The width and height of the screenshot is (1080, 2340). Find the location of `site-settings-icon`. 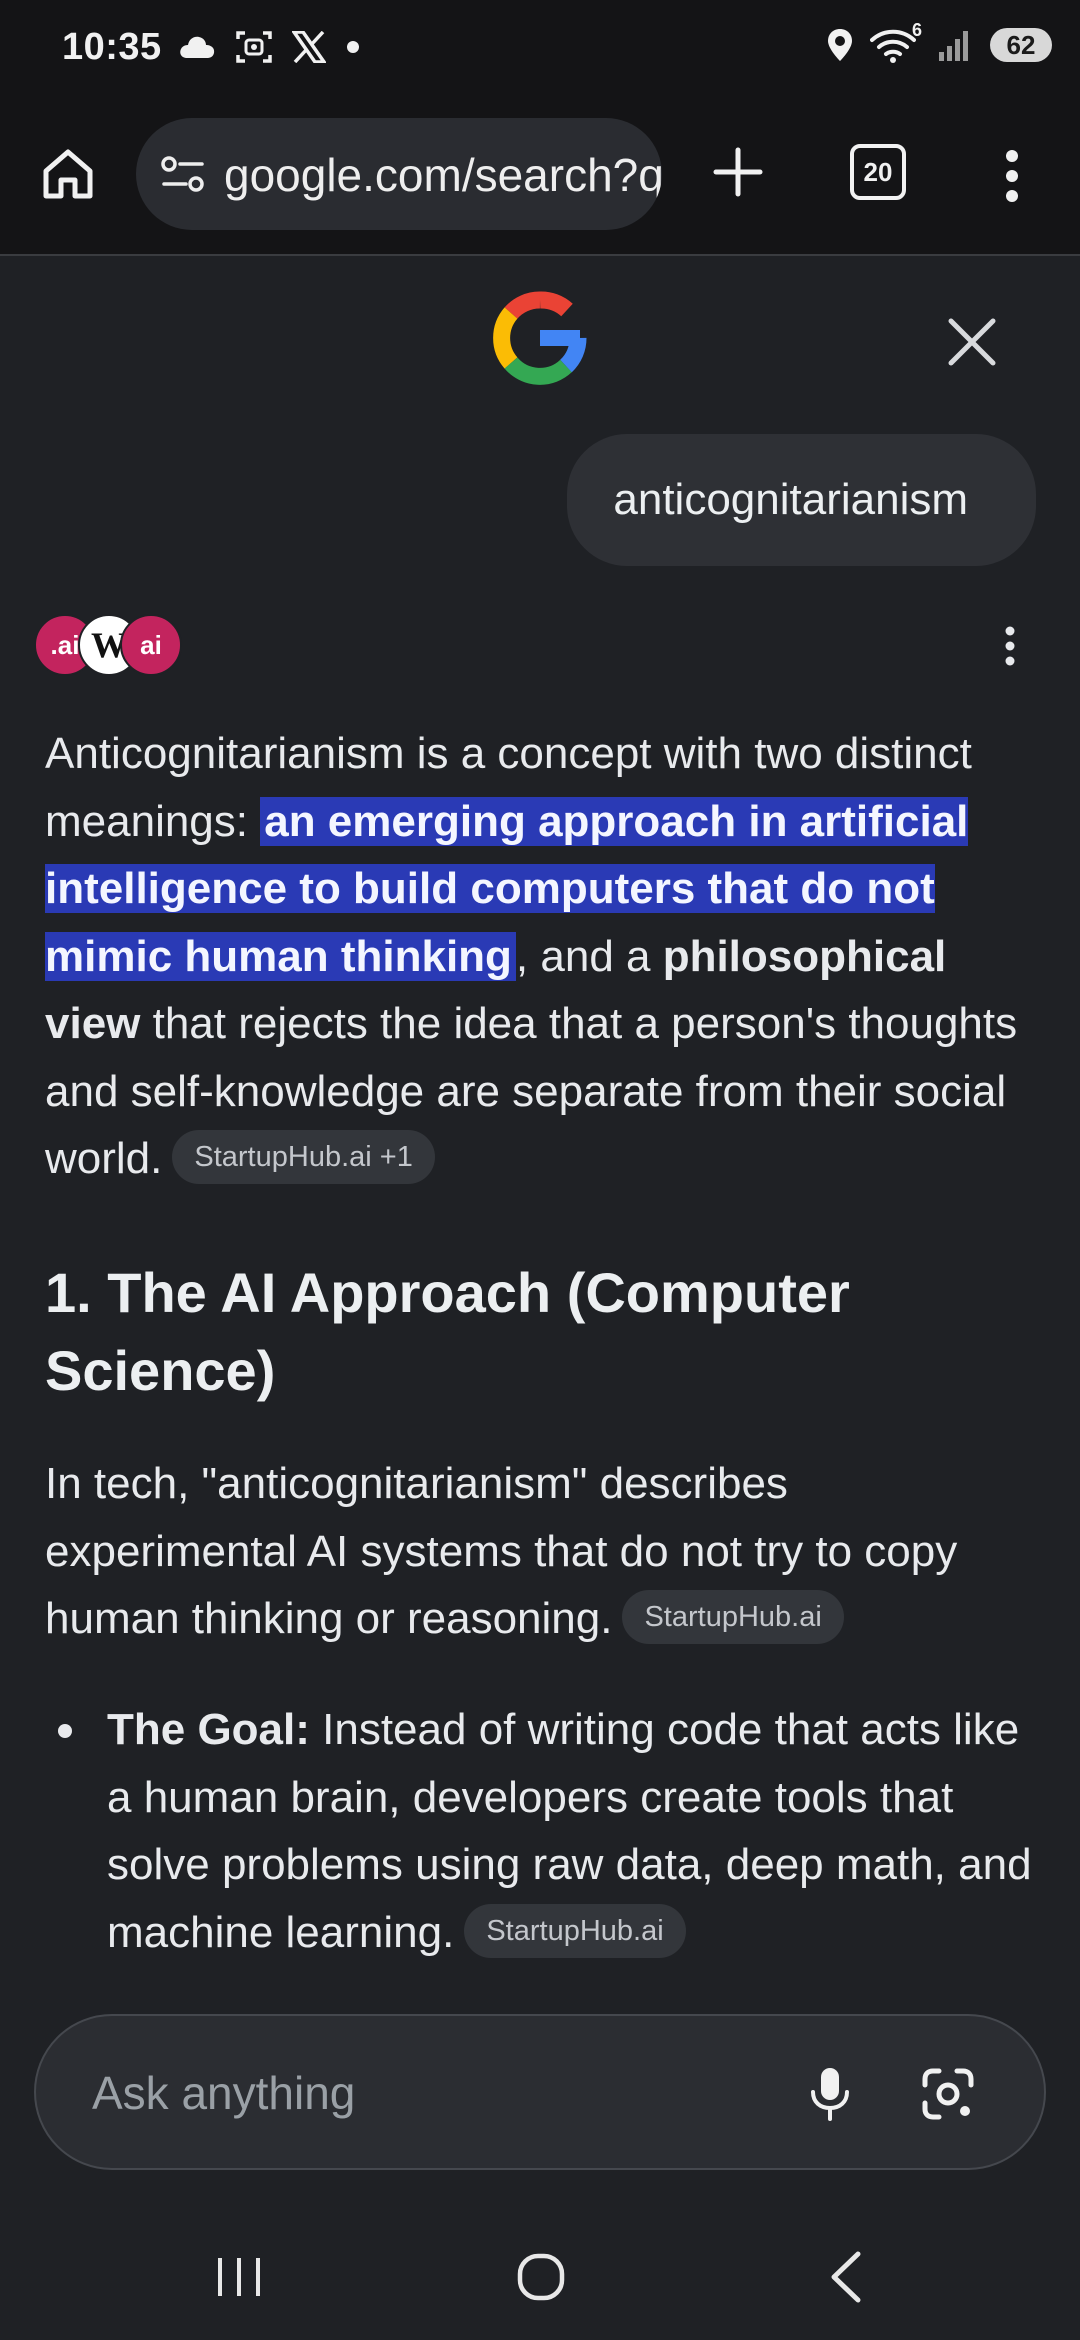

site-settings-icon is located at coordinates (183, 174).